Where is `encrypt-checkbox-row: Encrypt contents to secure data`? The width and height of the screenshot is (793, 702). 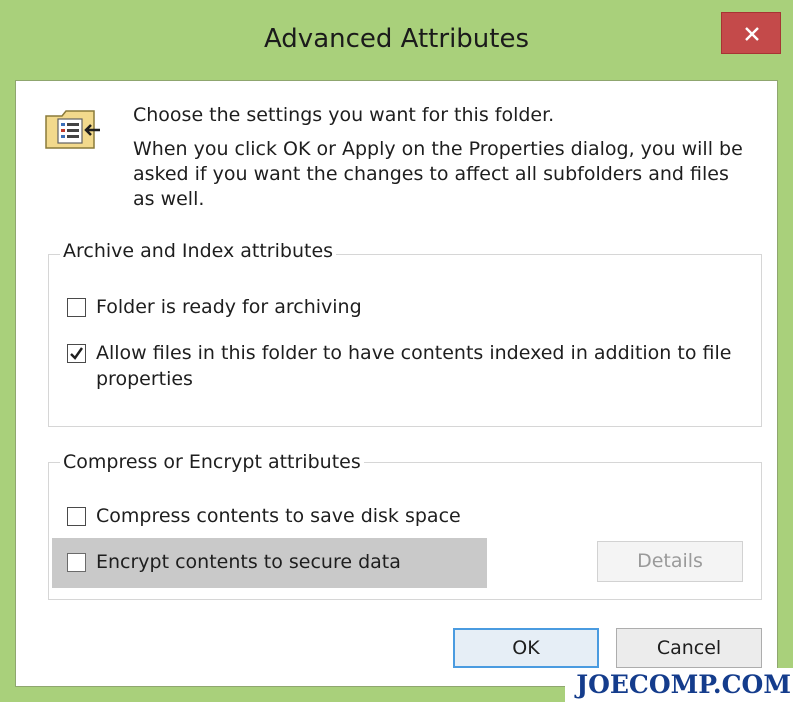
encrypt-checkbox-row: Encrypt contents to secure data is located at coordinates (275, 563).